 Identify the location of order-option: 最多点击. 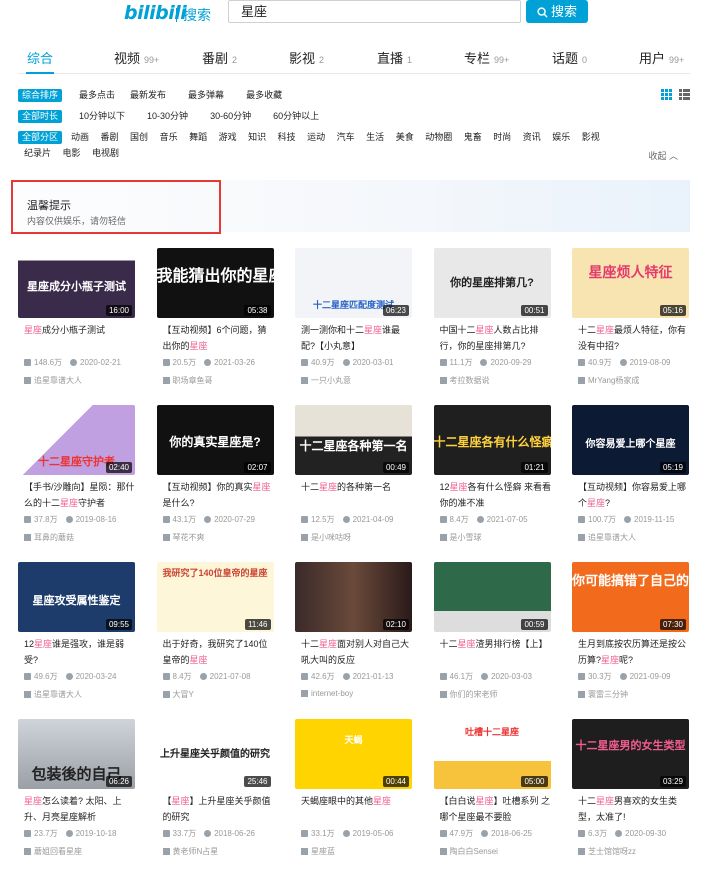
(97, 95).